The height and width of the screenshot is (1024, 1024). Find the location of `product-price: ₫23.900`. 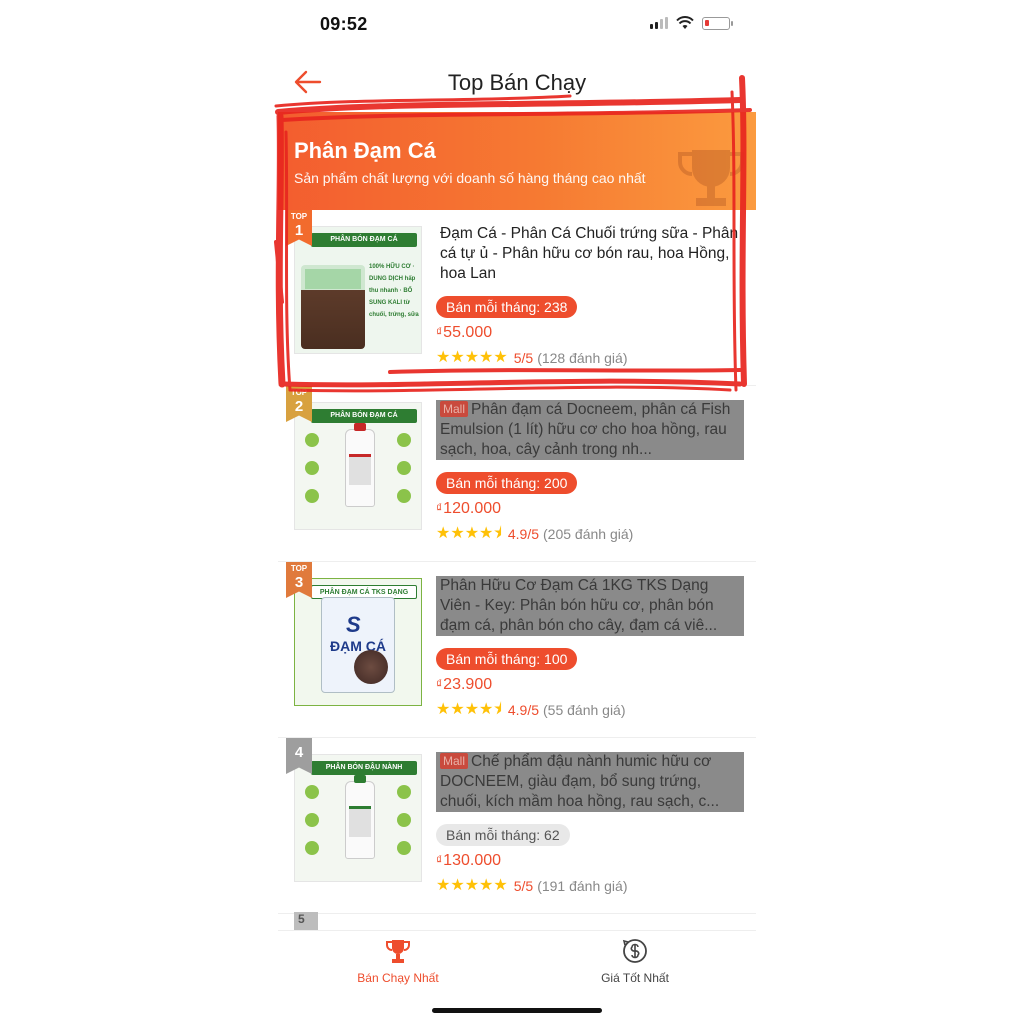

product-price: ₫23.900 is located at coordinates (464, 684).